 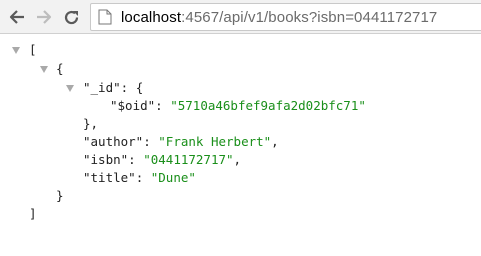 What do you see at coordinates (70, 88) in the screenshot?
I see `collapse-id-toggle-icon` at bounding box center [70, 88].